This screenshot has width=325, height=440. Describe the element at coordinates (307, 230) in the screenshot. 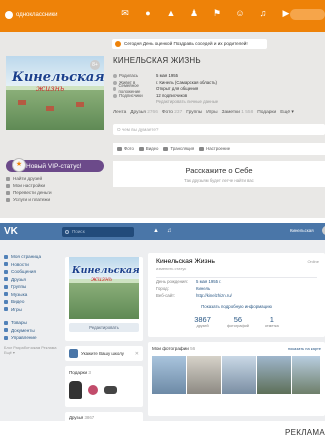

I see `vk-user-menu: Кинельская` at that location.